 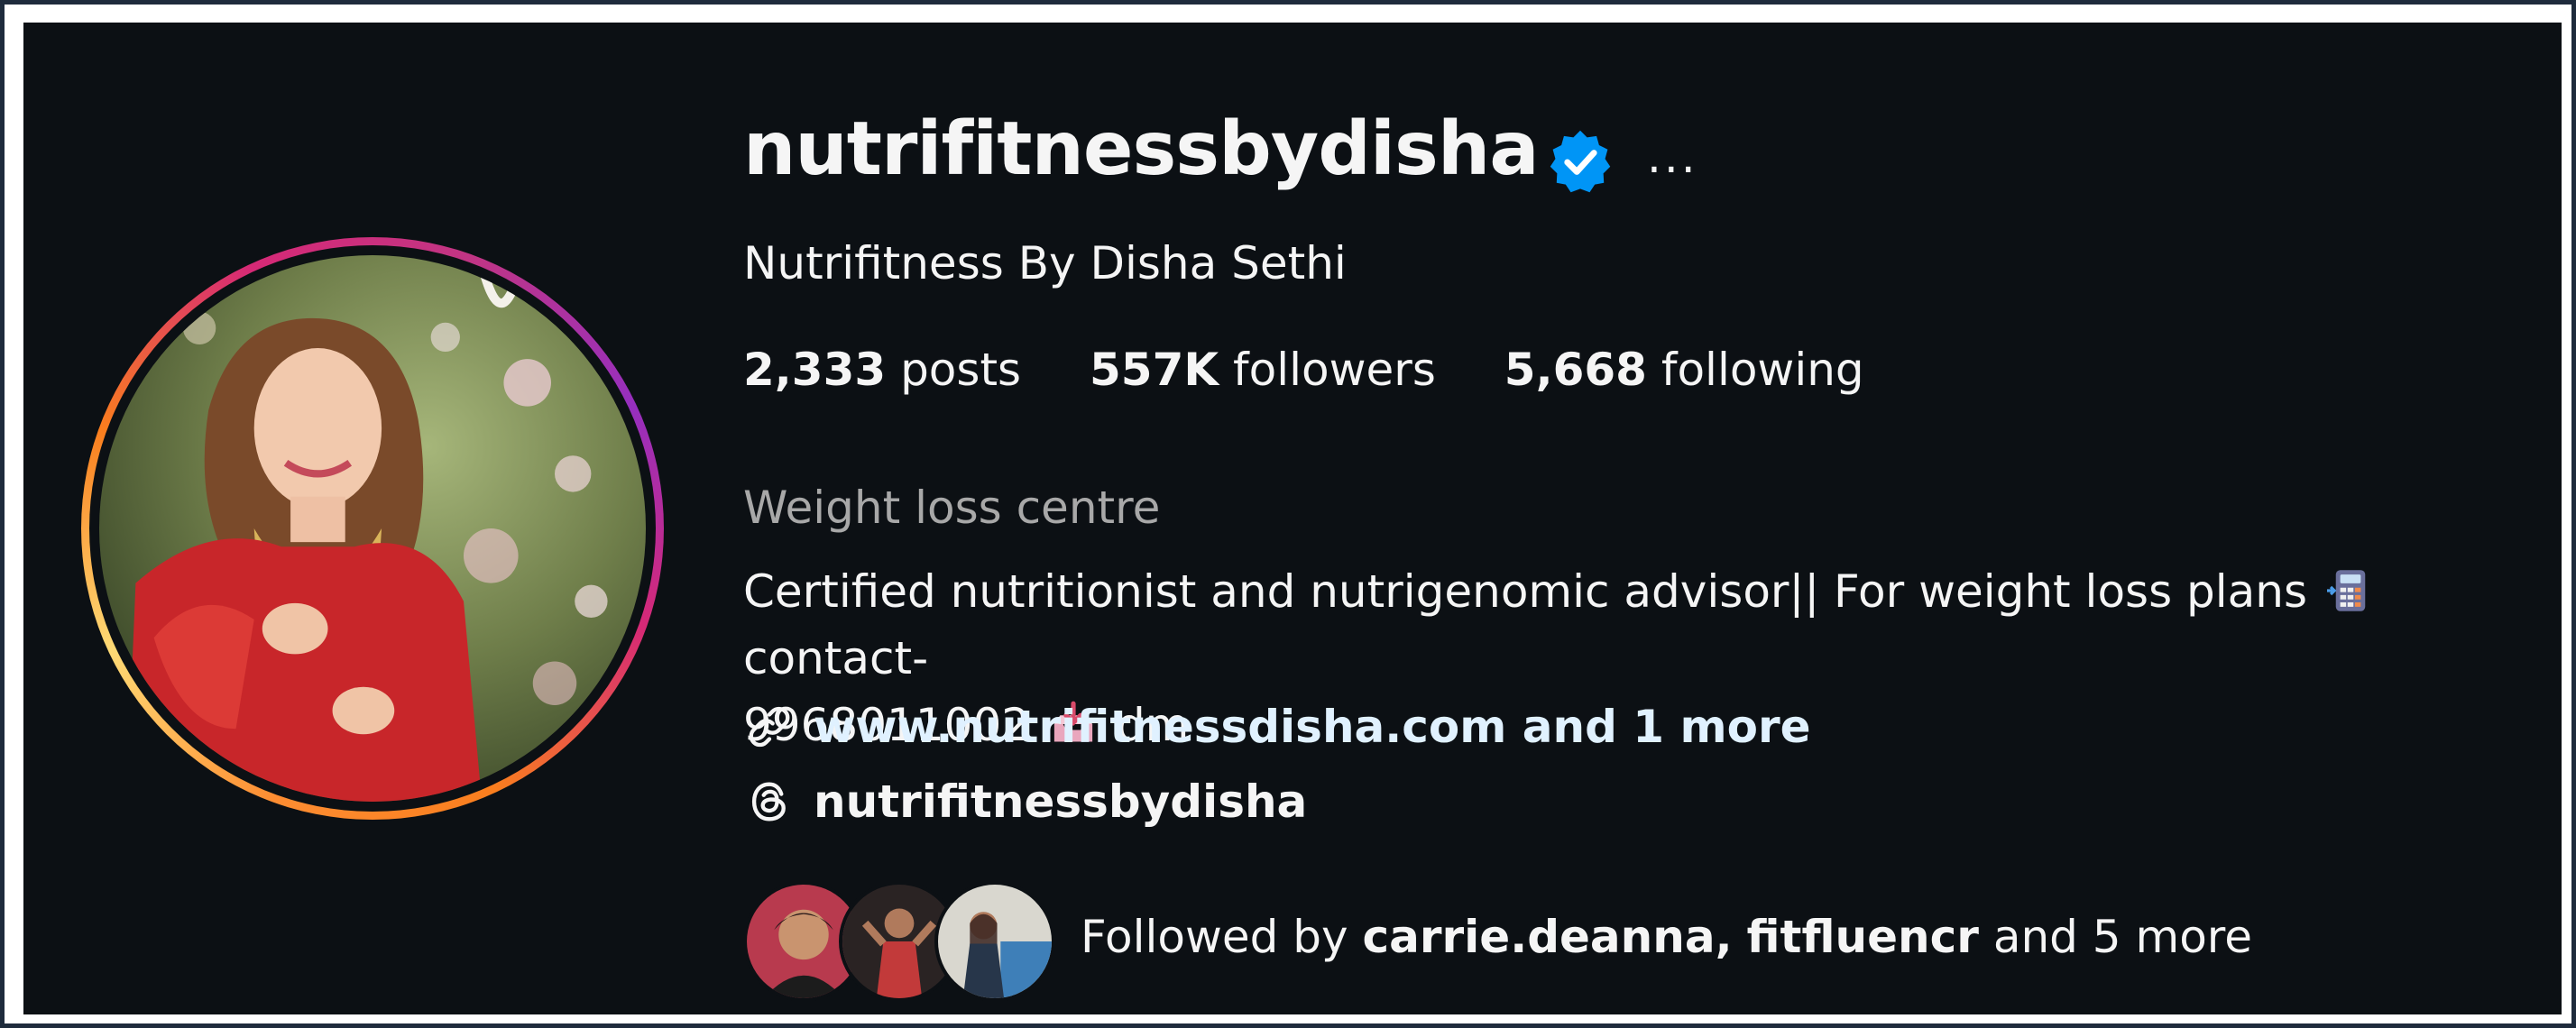 I want to click on followed-by-prefix: Followed by, so click(x=1214, y=937).